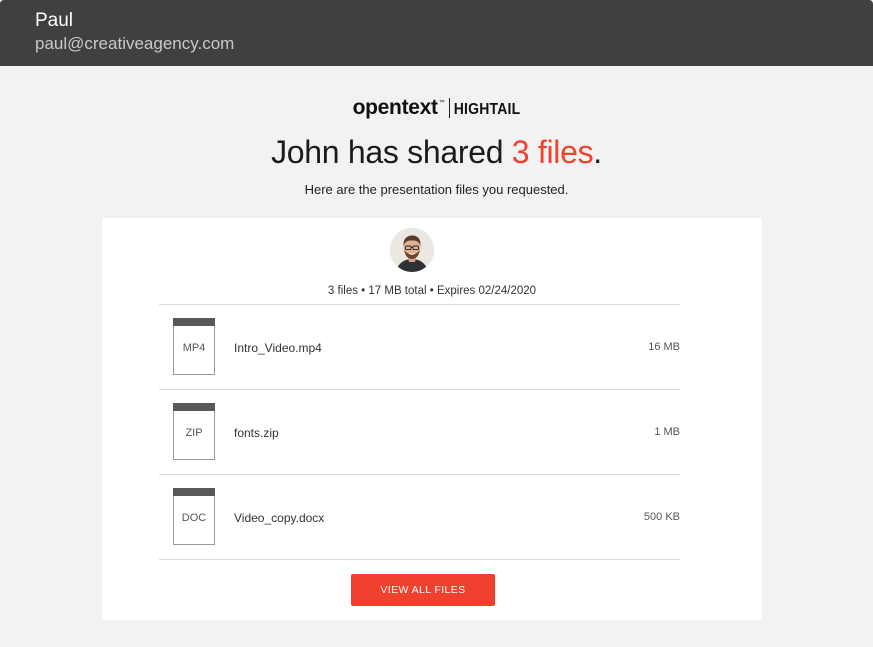 The image size is (873, 647). Describe the element at coordinates (419, 517) in the screenshot. I see `file-row-video-copy: DOC Video_copy.docx 500 KB` at that location.